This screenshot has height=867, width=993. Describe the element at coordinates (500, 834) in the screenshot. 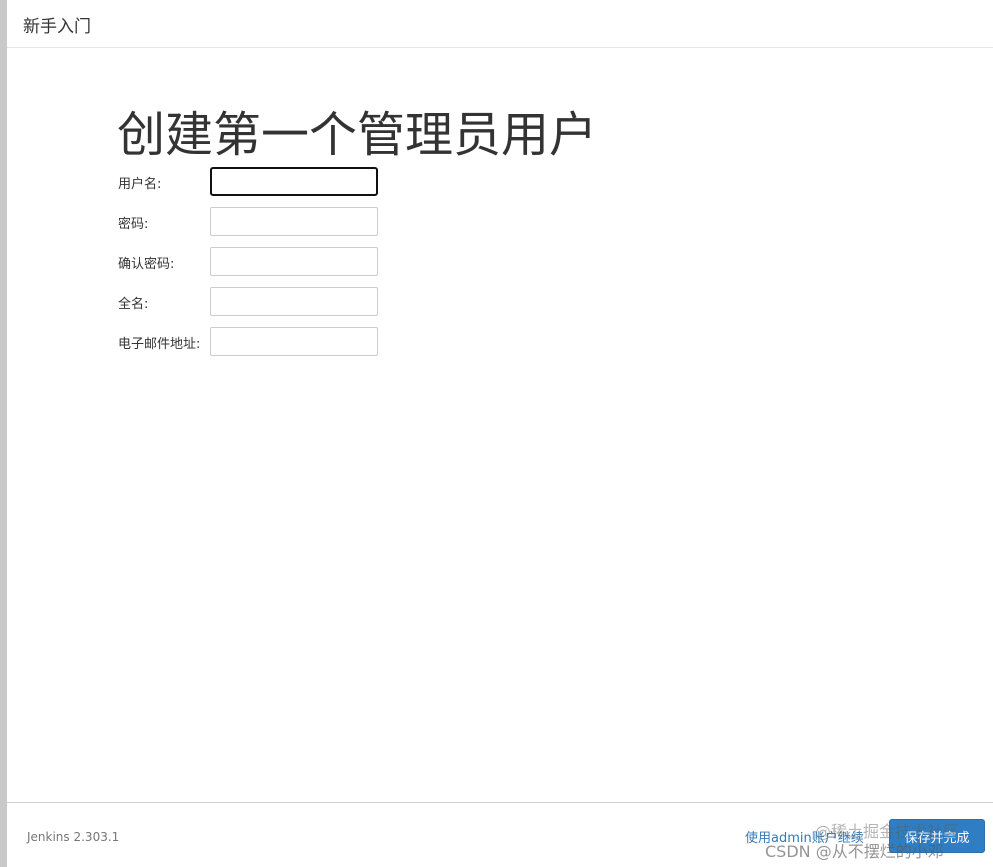

I see `wizard-footer: Jenkins 2.303.1 使用admin账户继续 保存并完成` at that location.